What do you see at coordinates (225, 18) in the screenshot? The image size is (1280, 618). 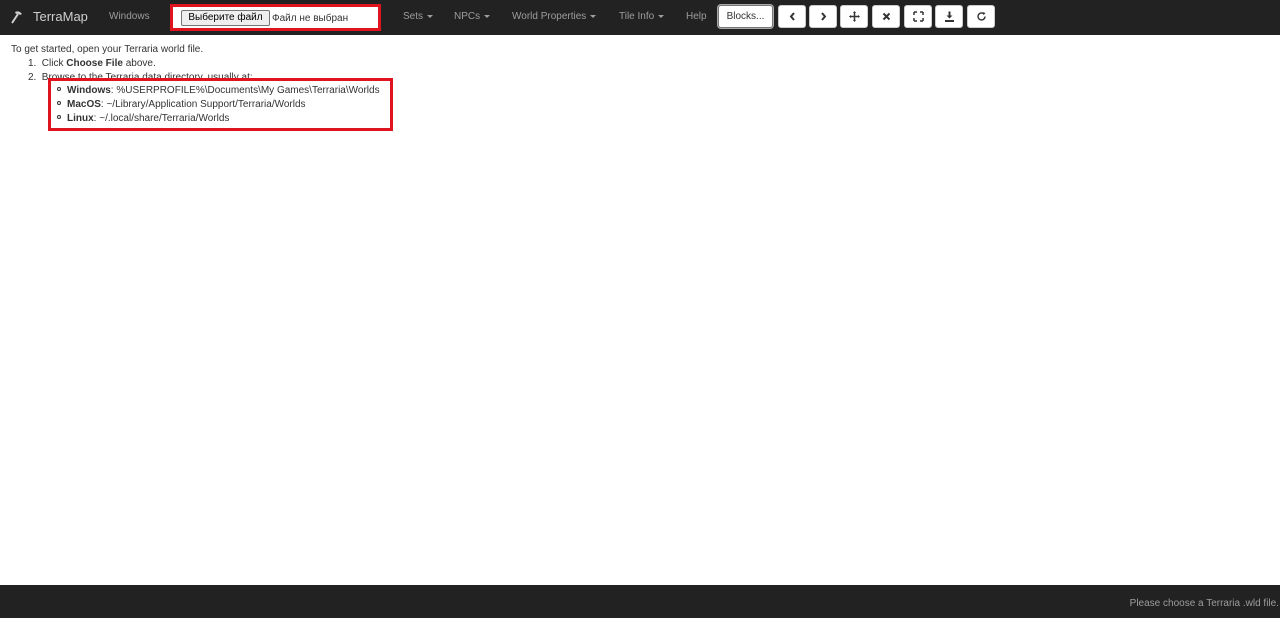 I see `choose-file-button: Выберите файл` at bounding box center [225, 18].